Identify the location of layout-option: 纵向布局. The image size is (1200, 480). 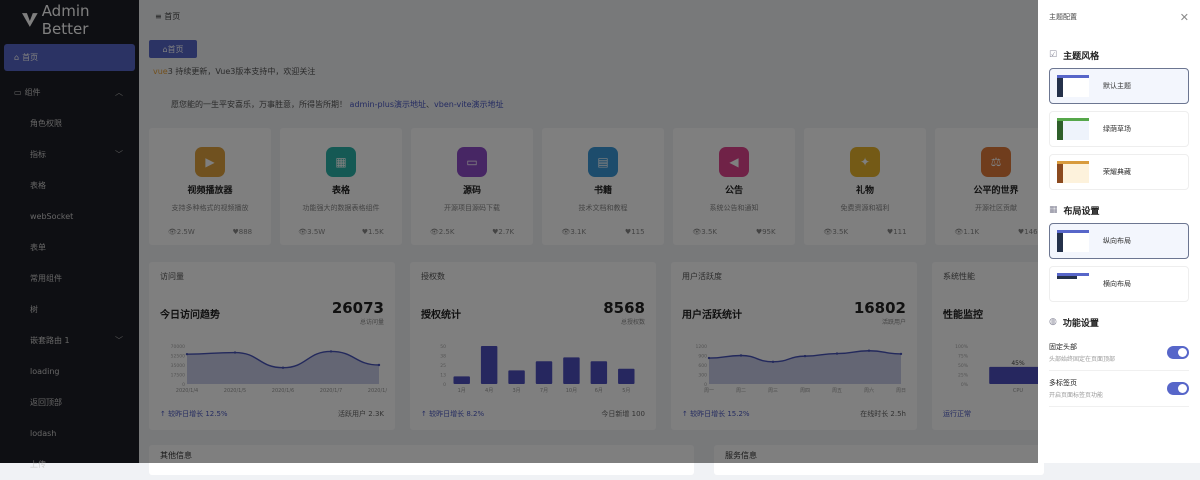
(1119, 241).